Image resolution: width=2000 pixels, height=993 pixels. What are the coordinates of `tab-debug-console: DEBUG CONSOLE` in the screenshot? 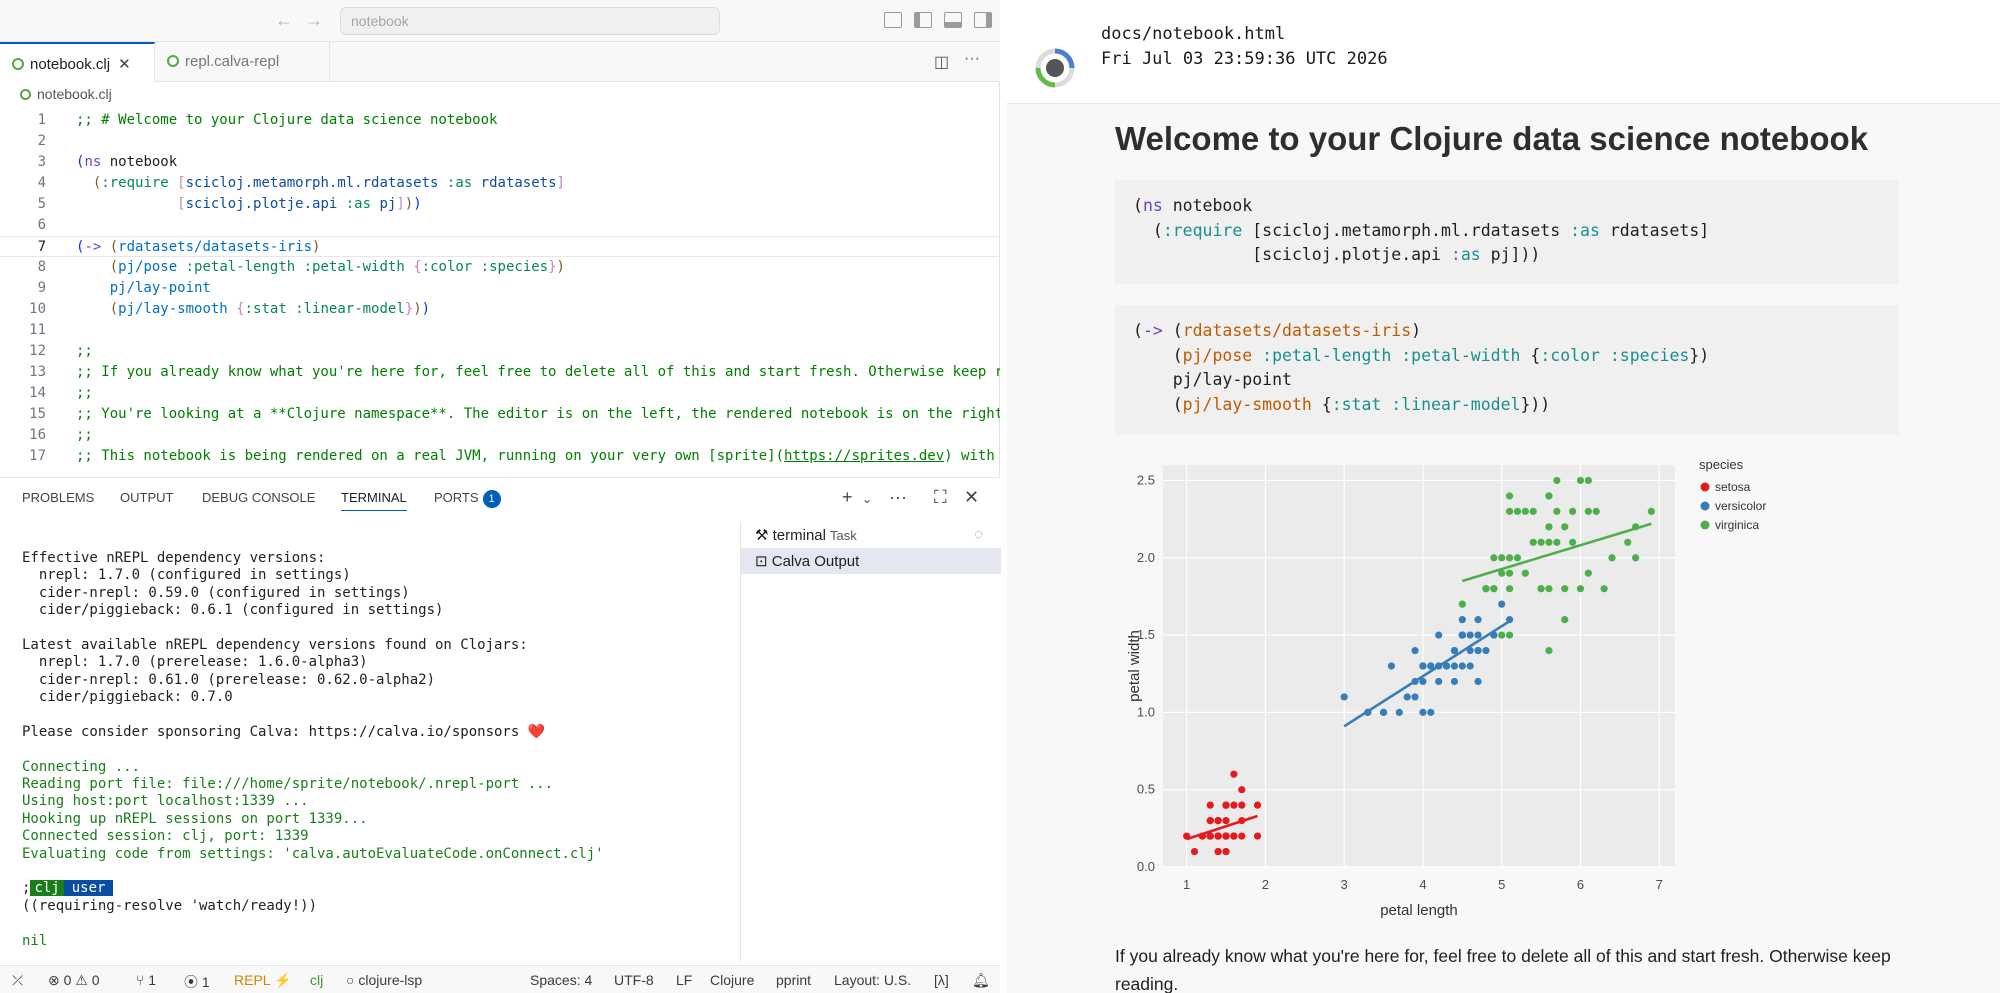 It's located at (258, 497).